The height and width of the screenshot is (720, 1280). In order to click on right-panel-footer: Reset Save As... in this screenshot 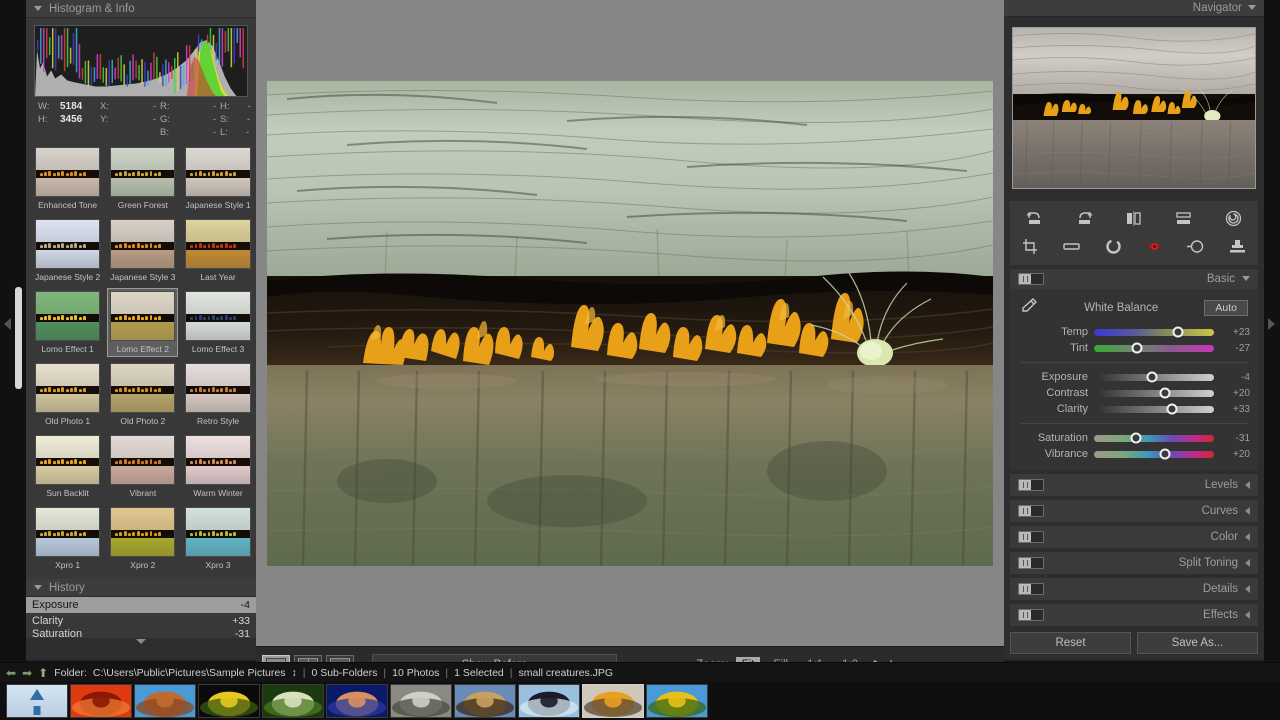, I will do `click(1134, 643)`.